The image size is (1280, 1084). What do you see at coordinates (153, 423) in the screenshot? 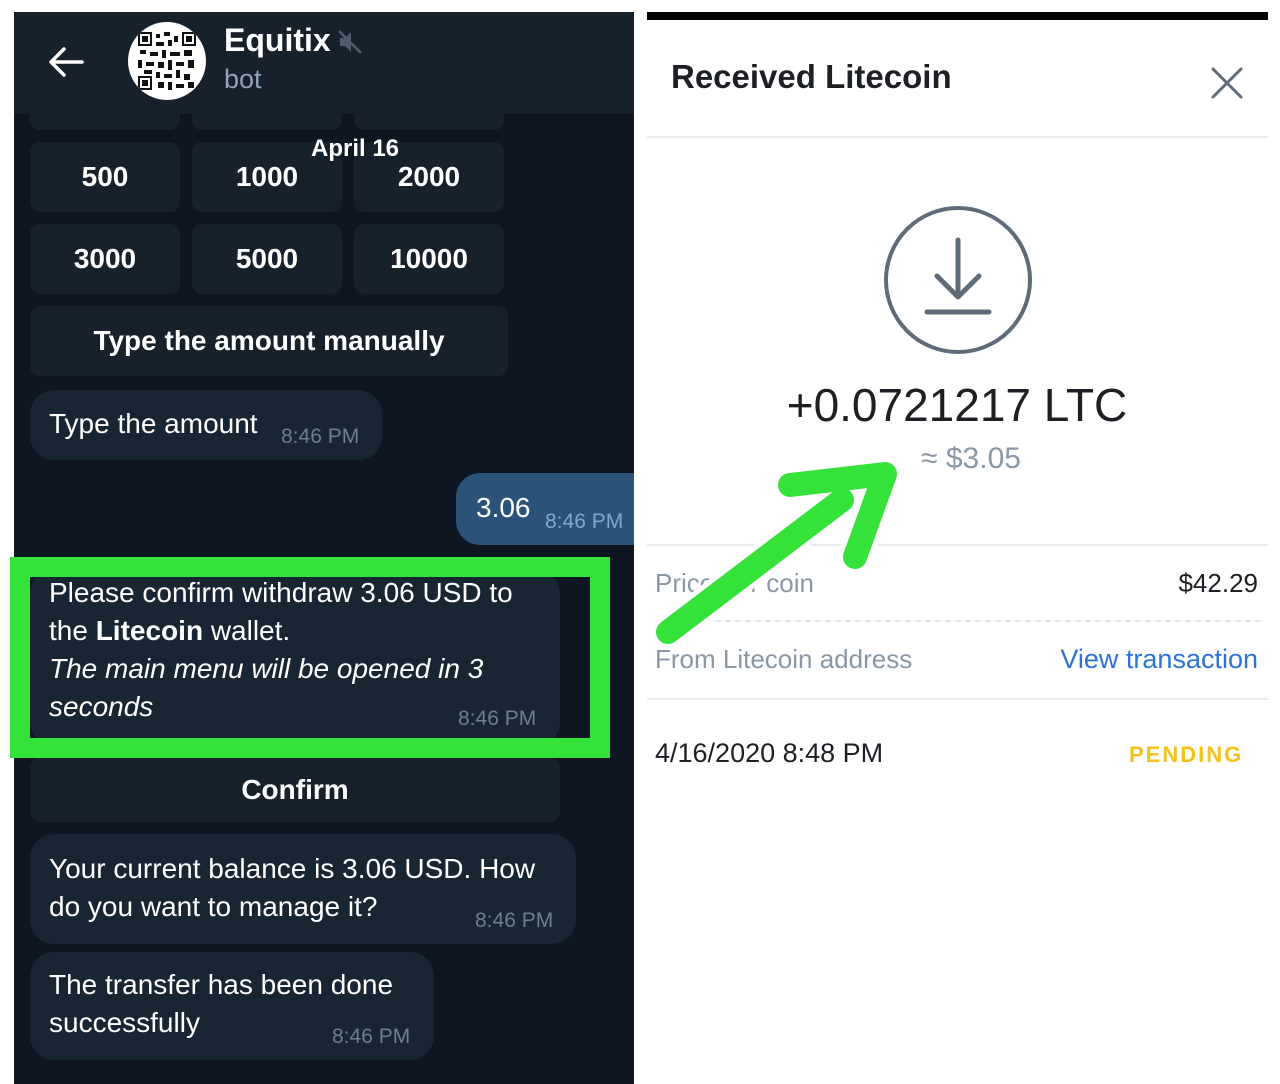
I see `message-text: Type the amount` at bounding box center [153, 423].